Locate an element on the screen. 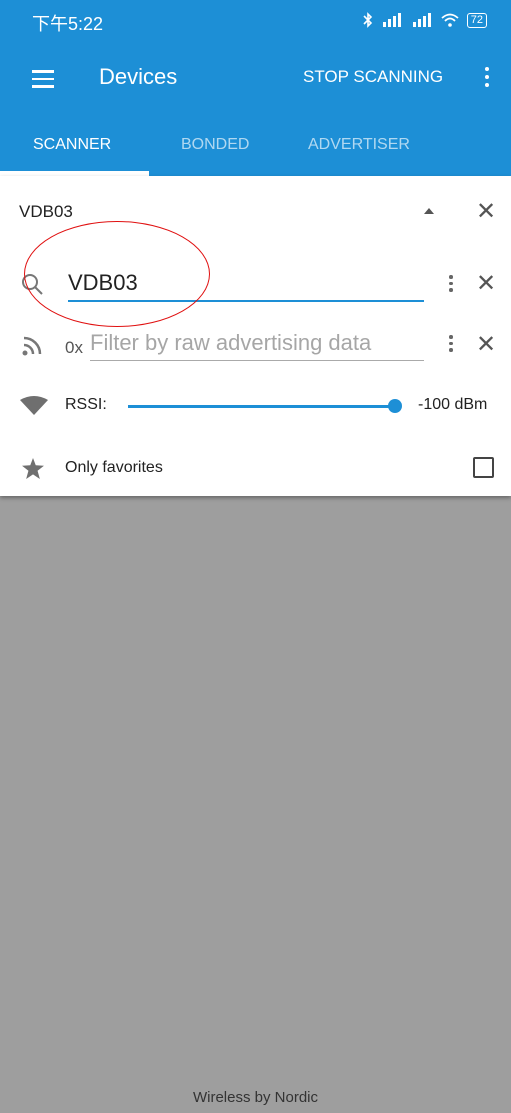  star-icon is located at coordinates (33, 468).